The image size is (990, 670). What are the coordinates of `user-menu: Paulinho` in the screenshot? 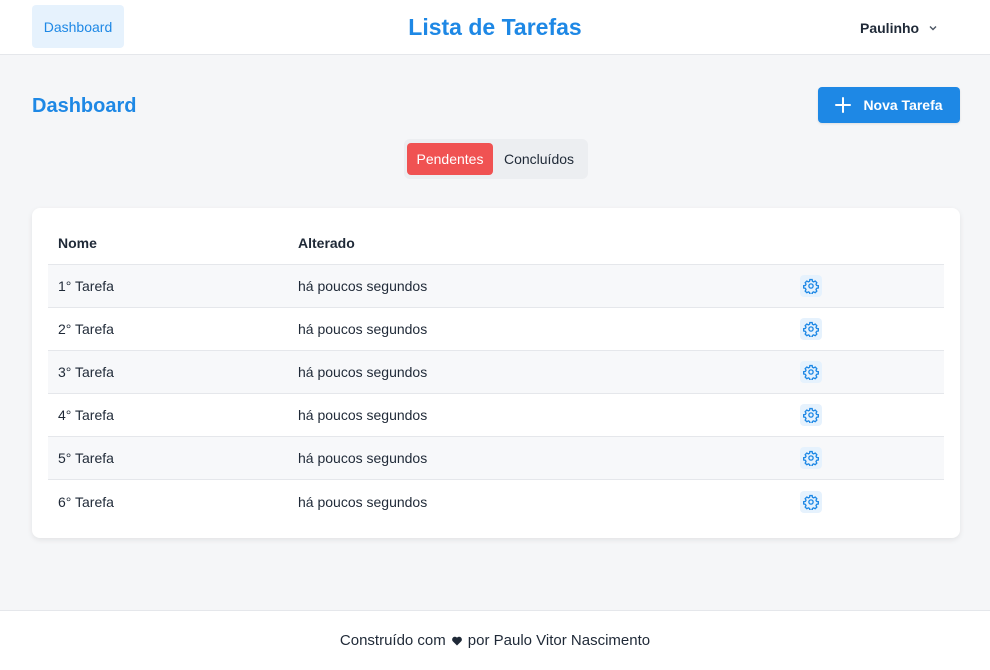 It's located at (910, 28).